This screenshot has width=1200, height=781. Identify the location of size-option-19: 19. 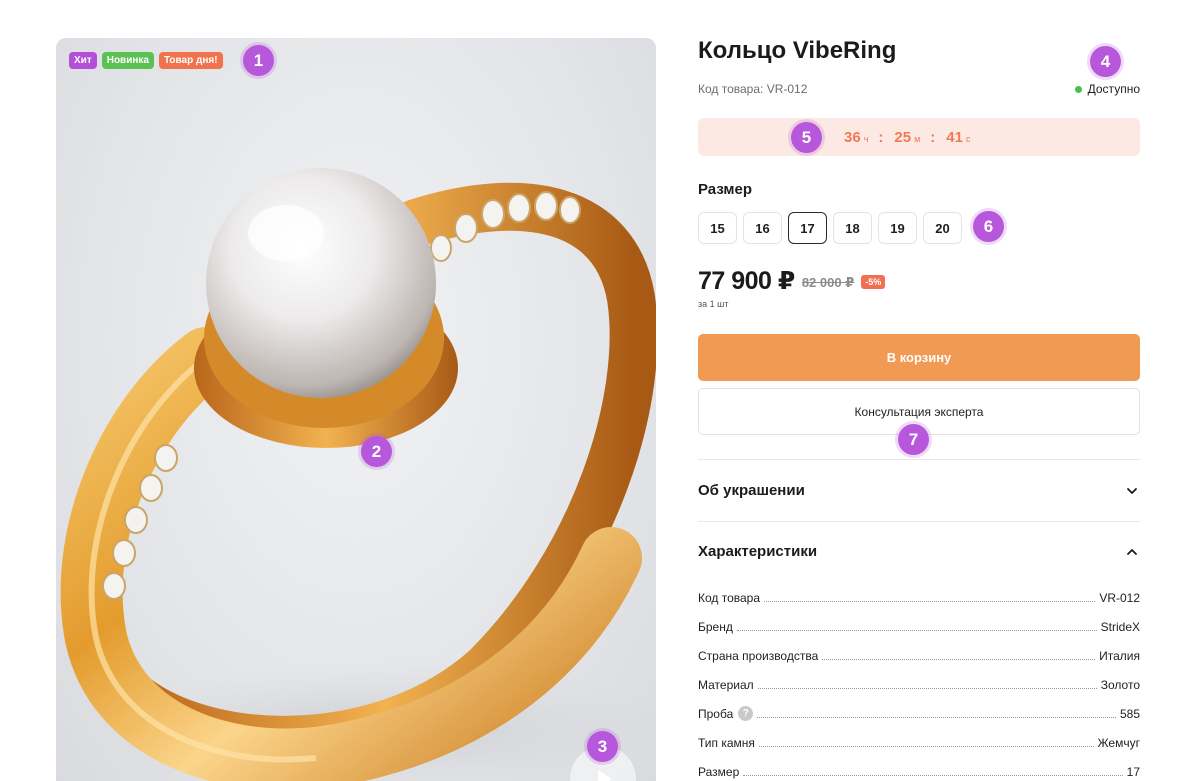
(897, 228).